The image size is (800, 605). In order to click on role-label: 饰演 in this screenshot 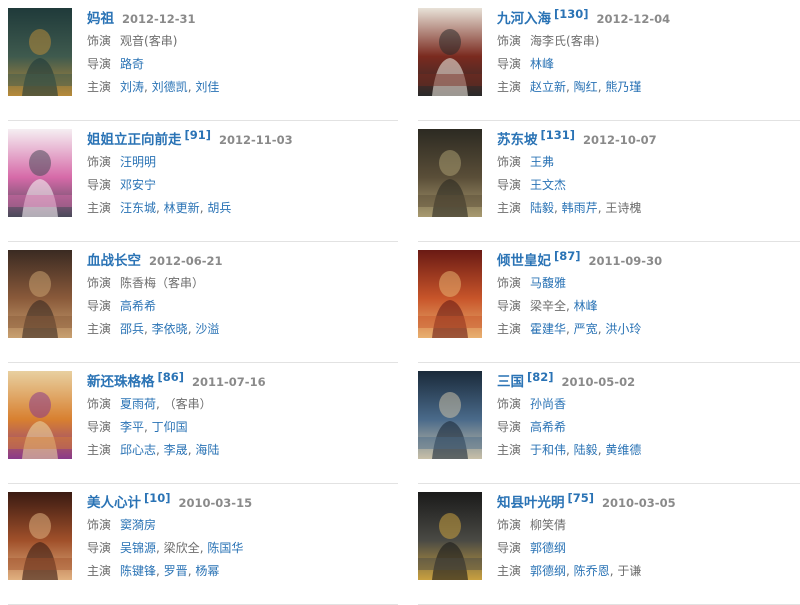, I will do `click(509, 404)`.